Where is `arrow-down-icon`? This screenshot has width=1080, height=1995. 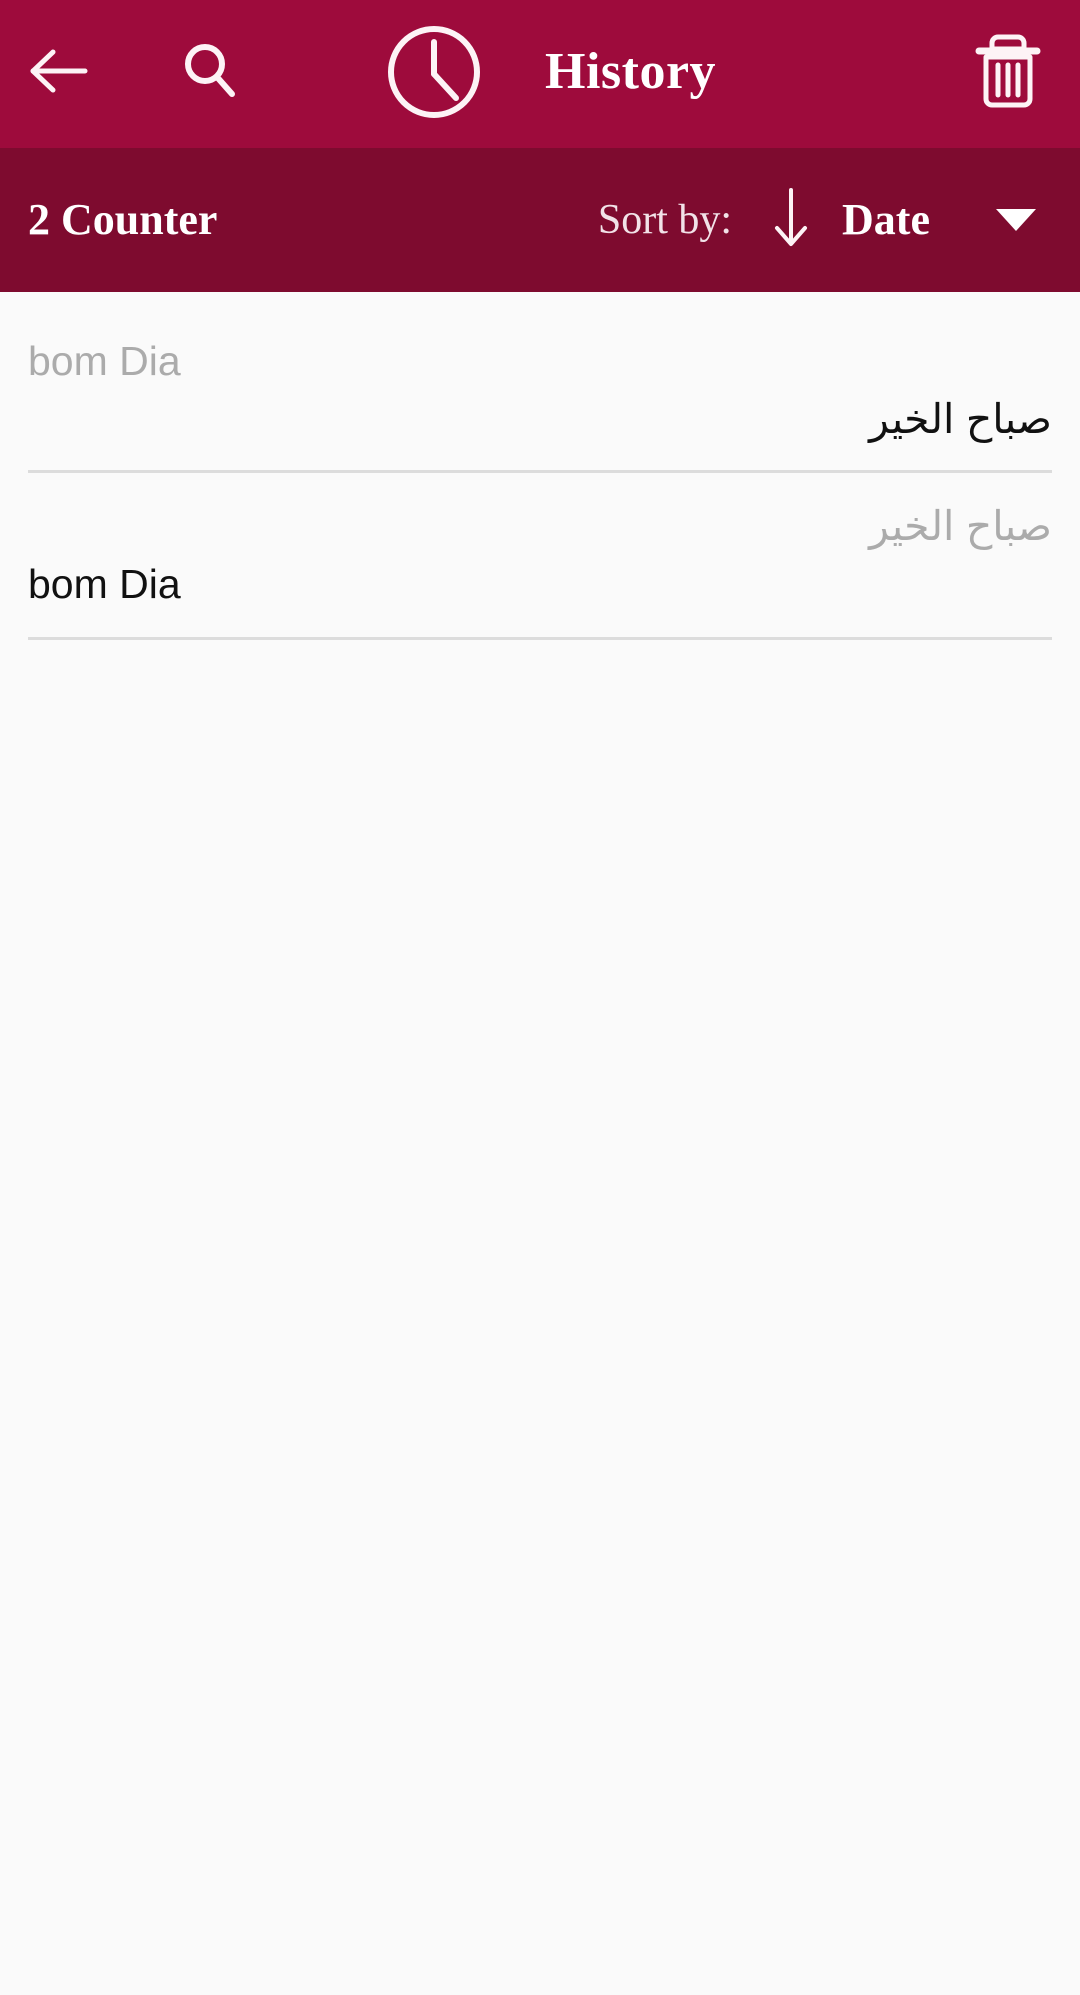
arrow-down-icon is located at coordinates (791, 220).